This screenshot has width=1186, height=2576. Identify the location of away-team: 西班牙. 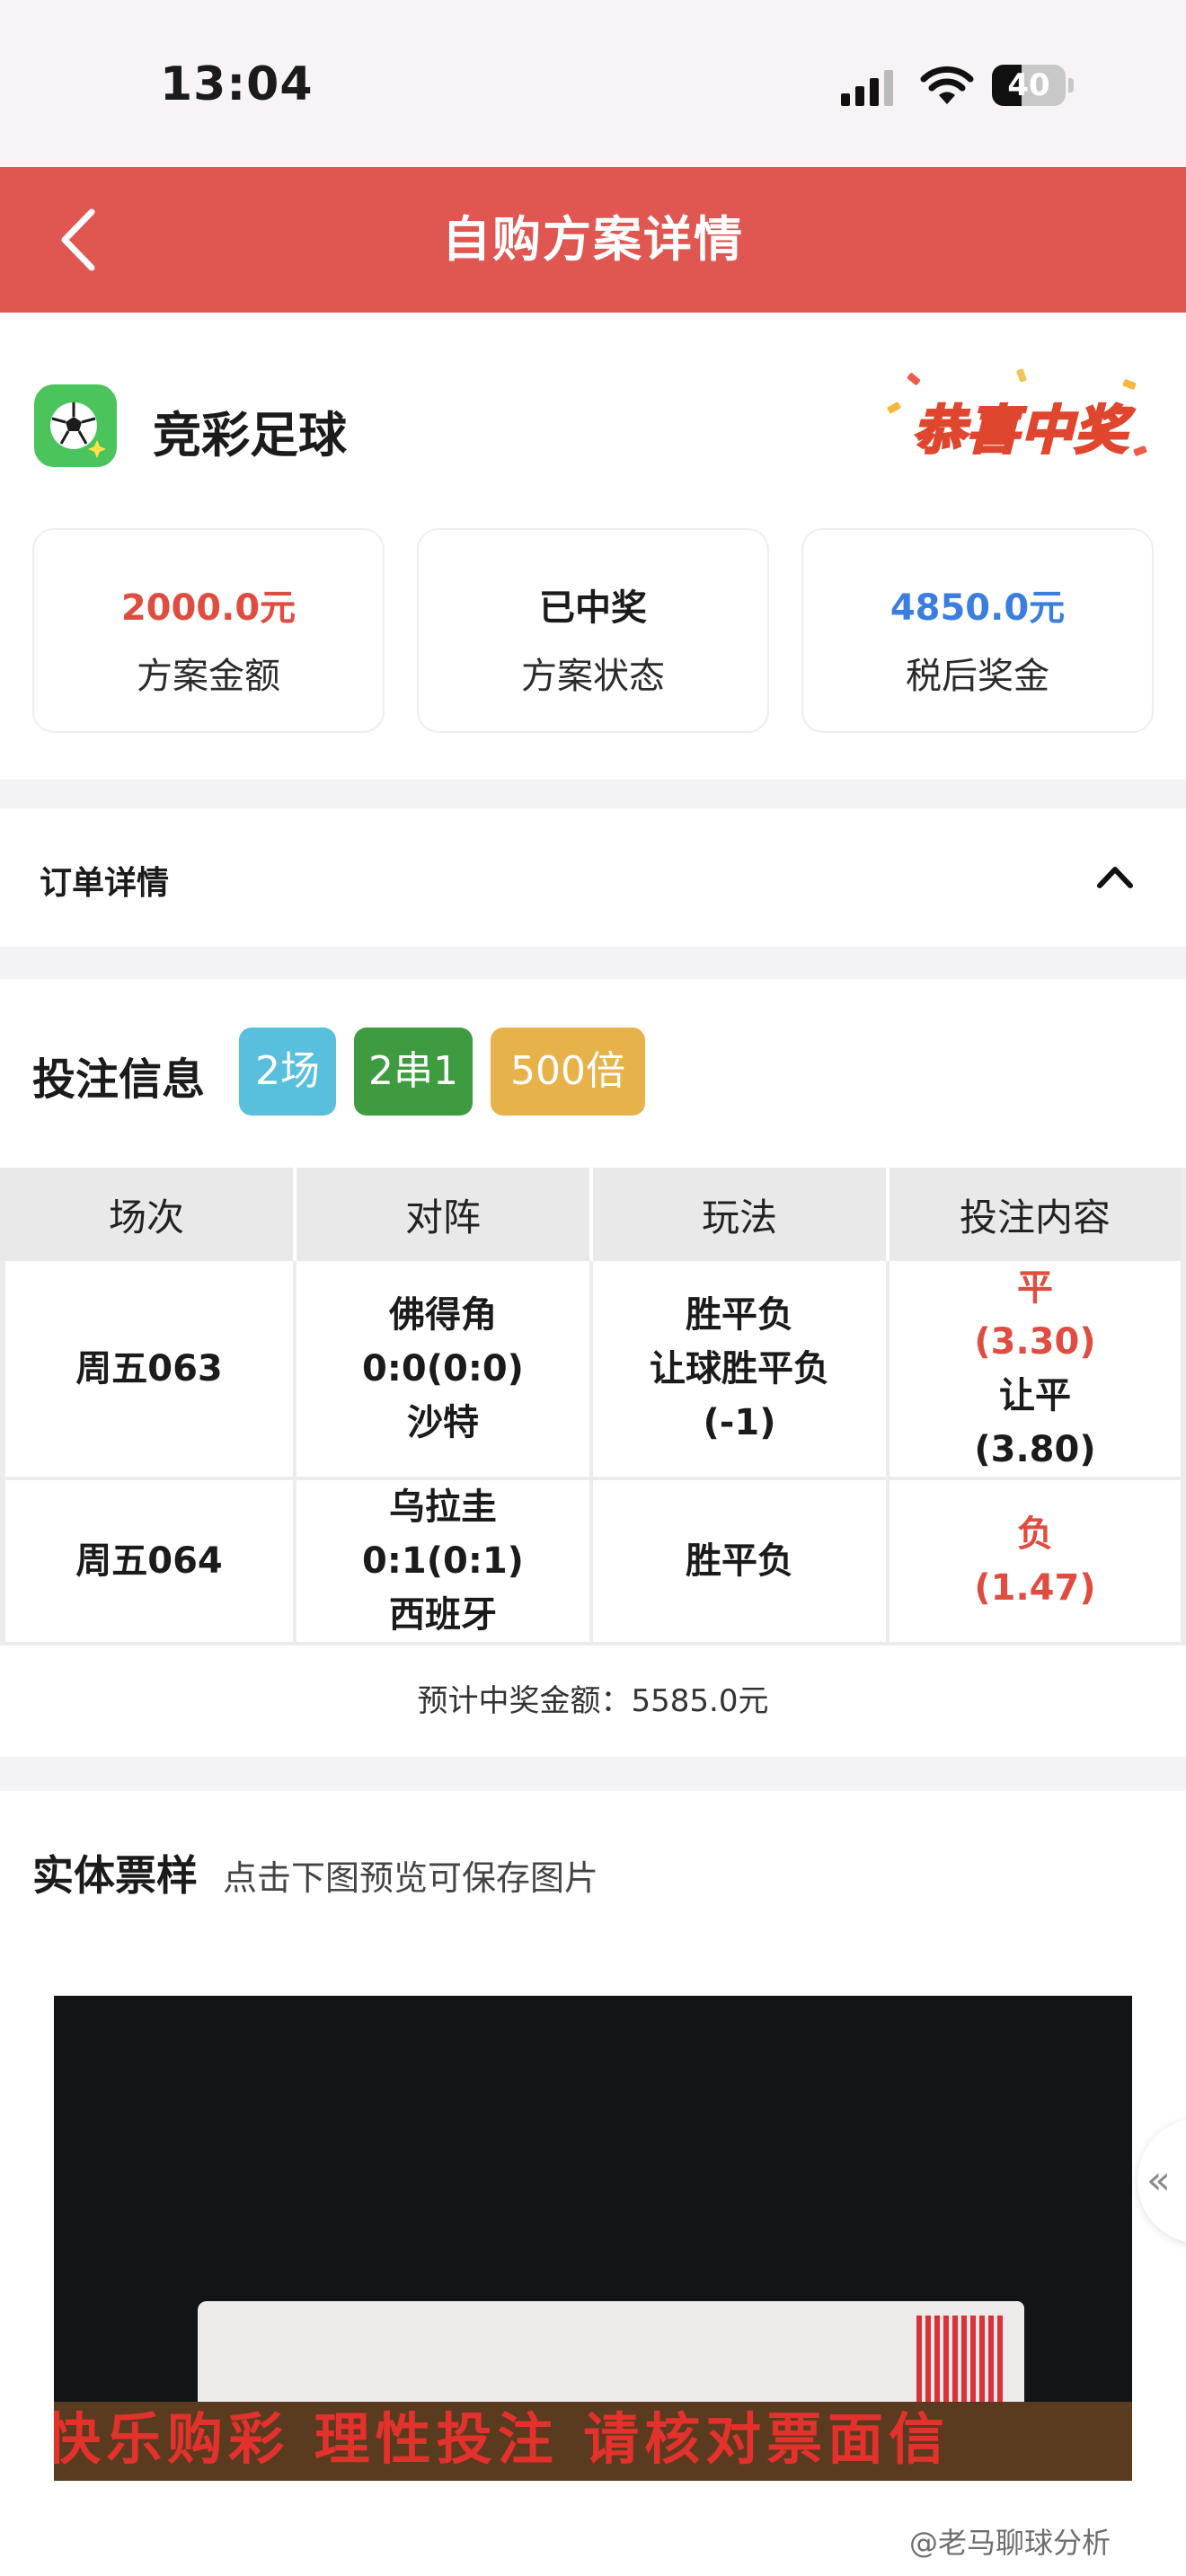
(443, 1615).